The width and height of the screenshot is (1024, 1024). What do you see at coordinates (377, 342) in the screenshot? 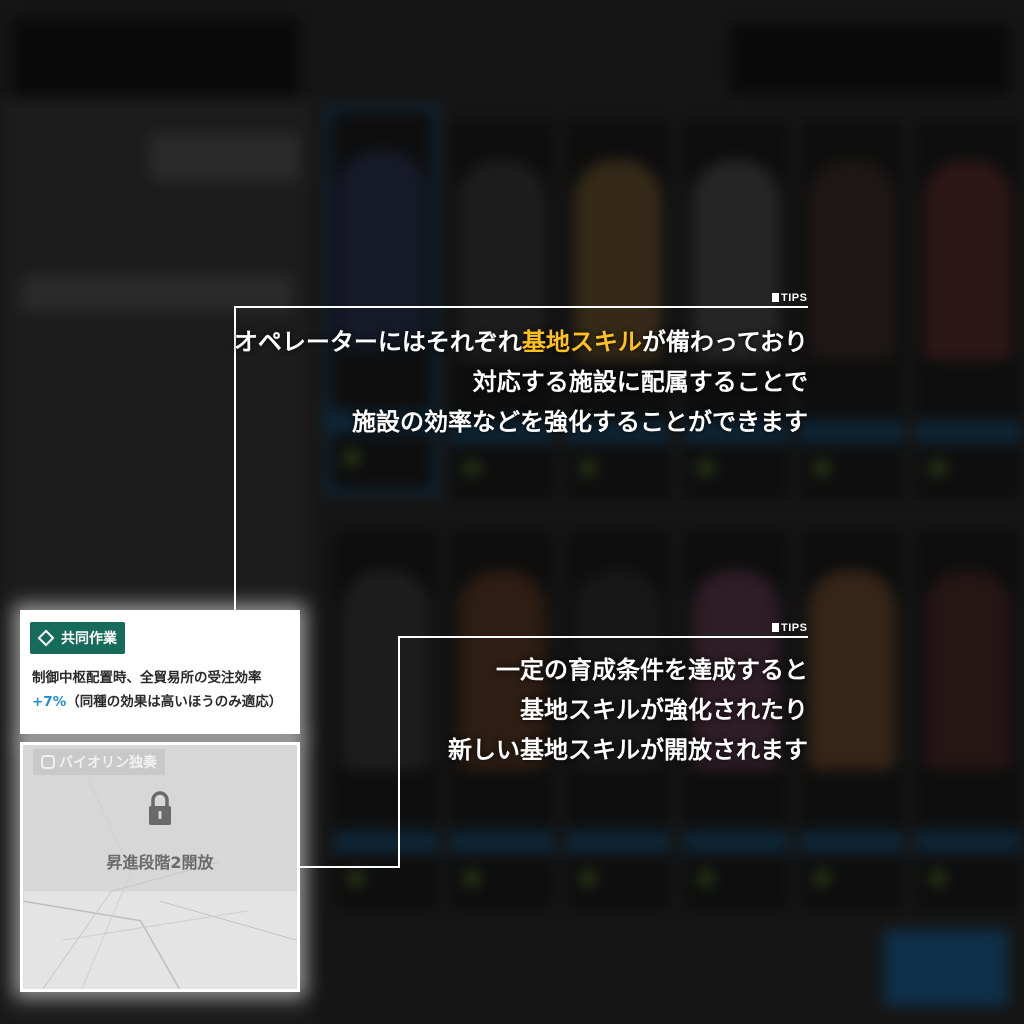
I see `tip1-line1-before: オペレーターにはそれぞれ` at bounding box center [377, 342].